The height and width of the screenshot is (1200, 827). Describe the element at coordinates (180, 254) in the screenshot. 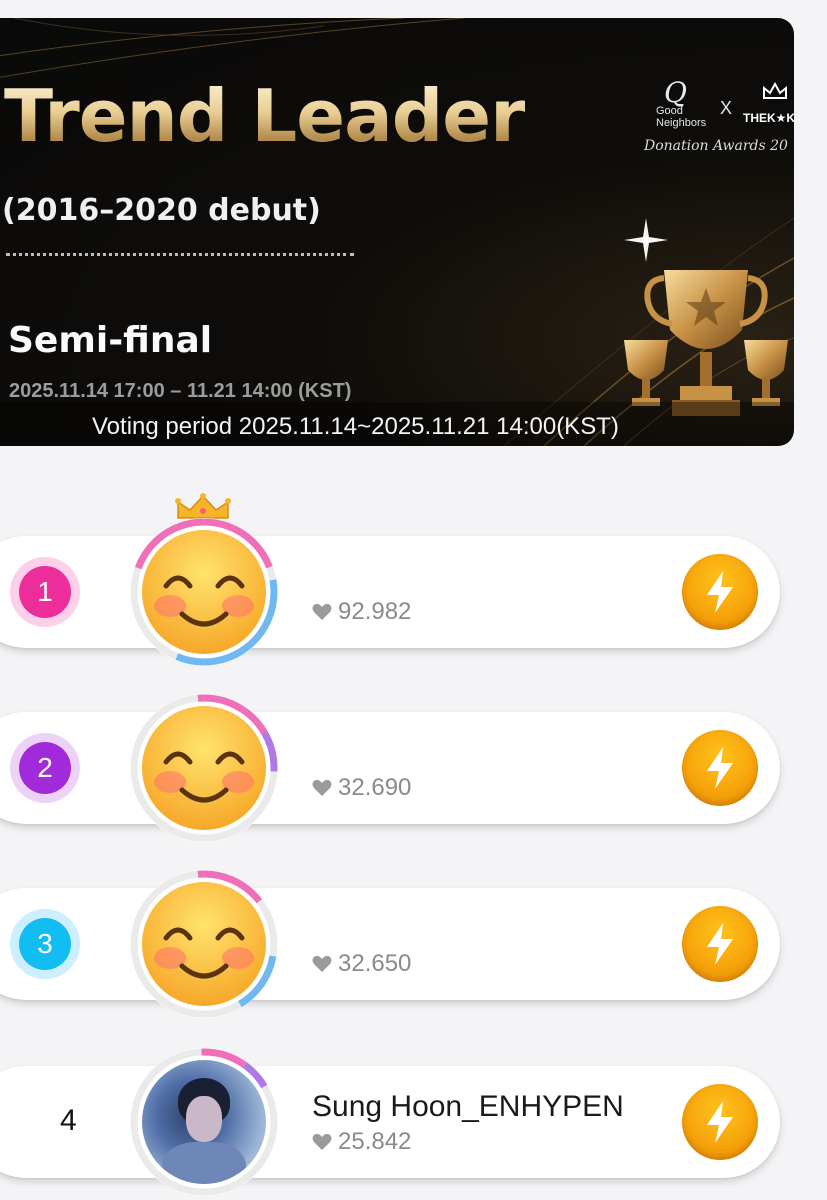

I see `divider` at that location.